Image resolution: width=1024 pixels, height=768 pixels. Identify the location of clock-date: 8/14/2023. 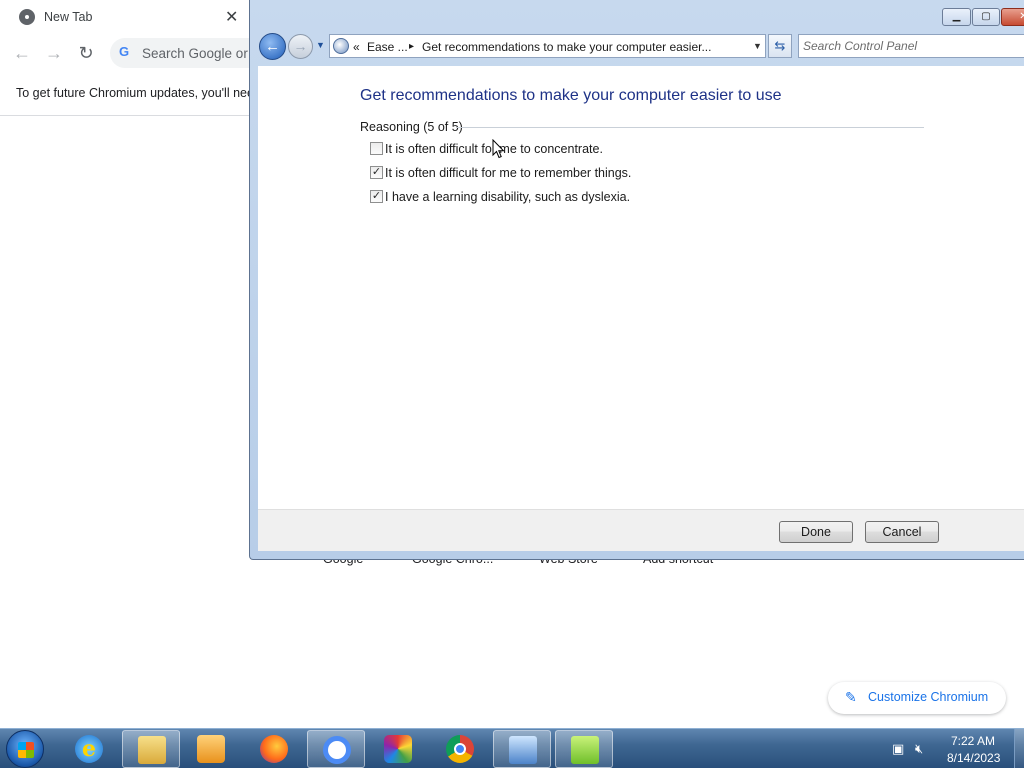
(973, 758).